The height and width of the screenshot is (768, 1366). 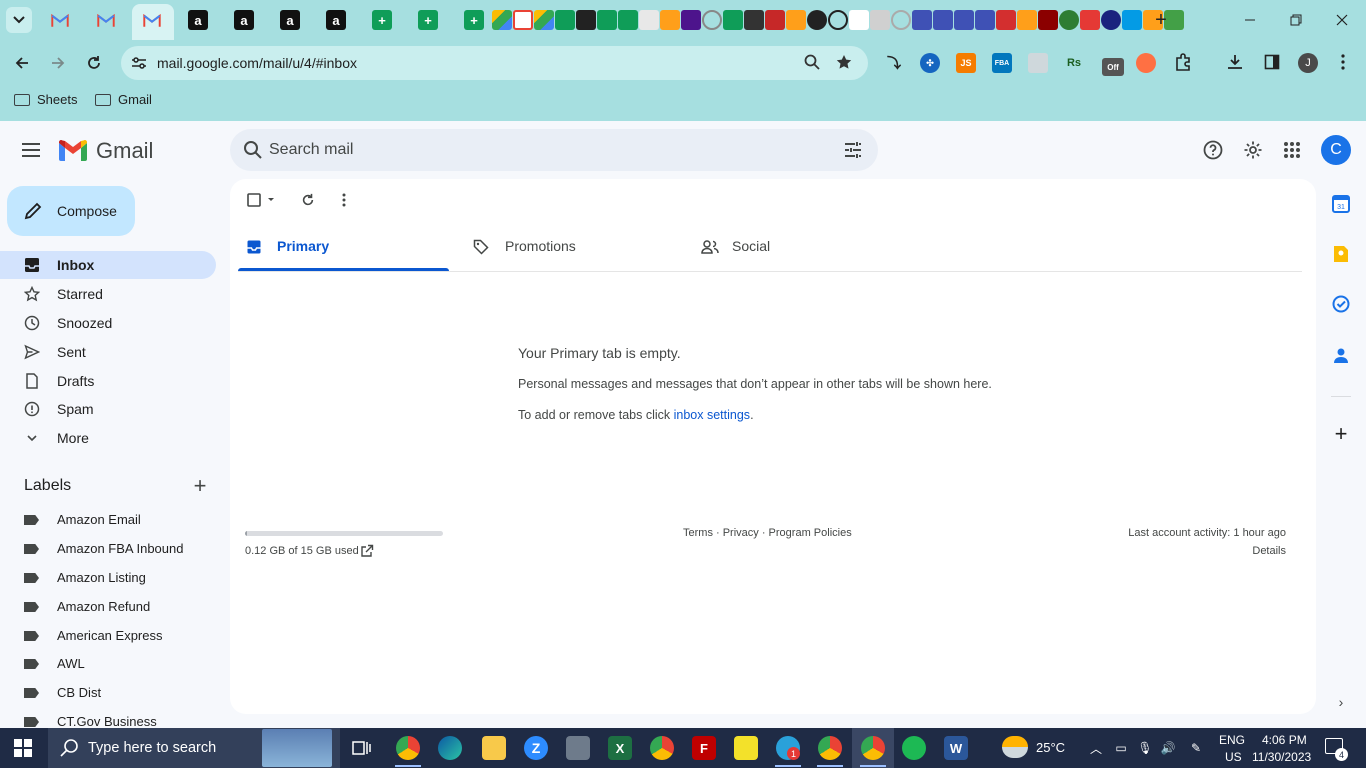 What do you see at coordinates (1269, 551) in the screenshot?
I see `details-link: Details` at bounding box center [1269, 551].